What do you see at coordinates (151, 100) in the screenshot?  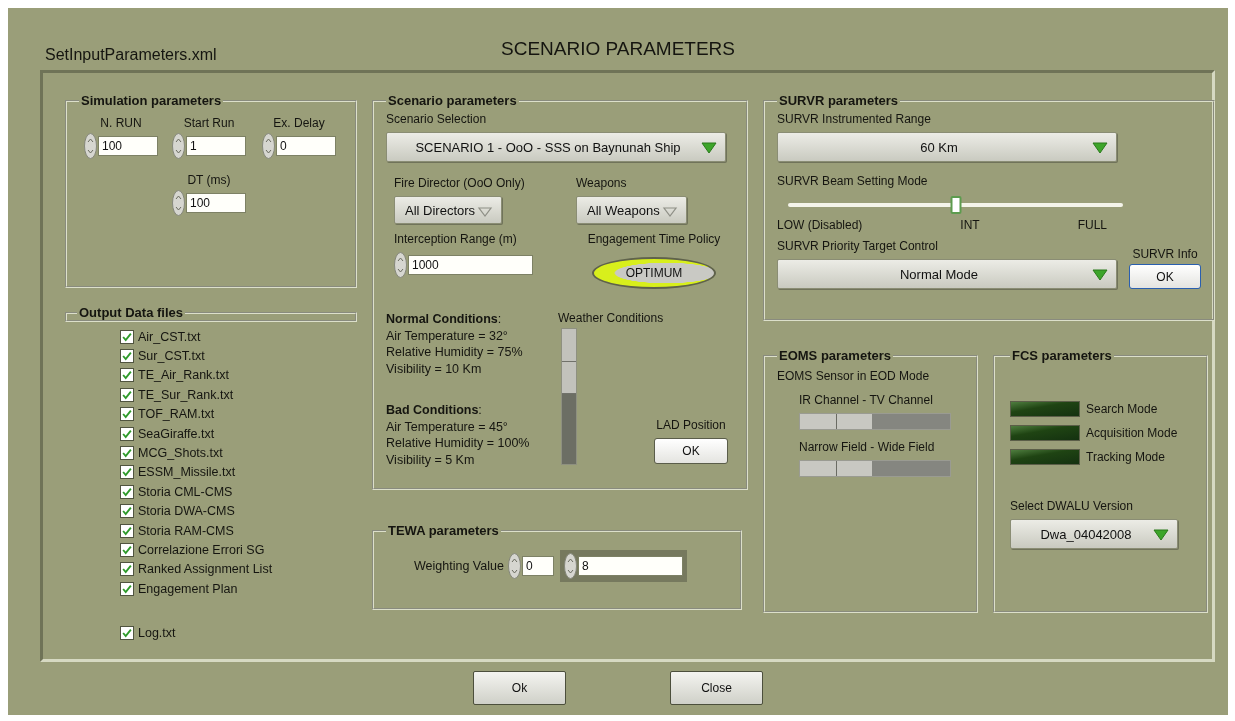 I see `panel-title: Simulation parameters` at bounding box center [151, 100].